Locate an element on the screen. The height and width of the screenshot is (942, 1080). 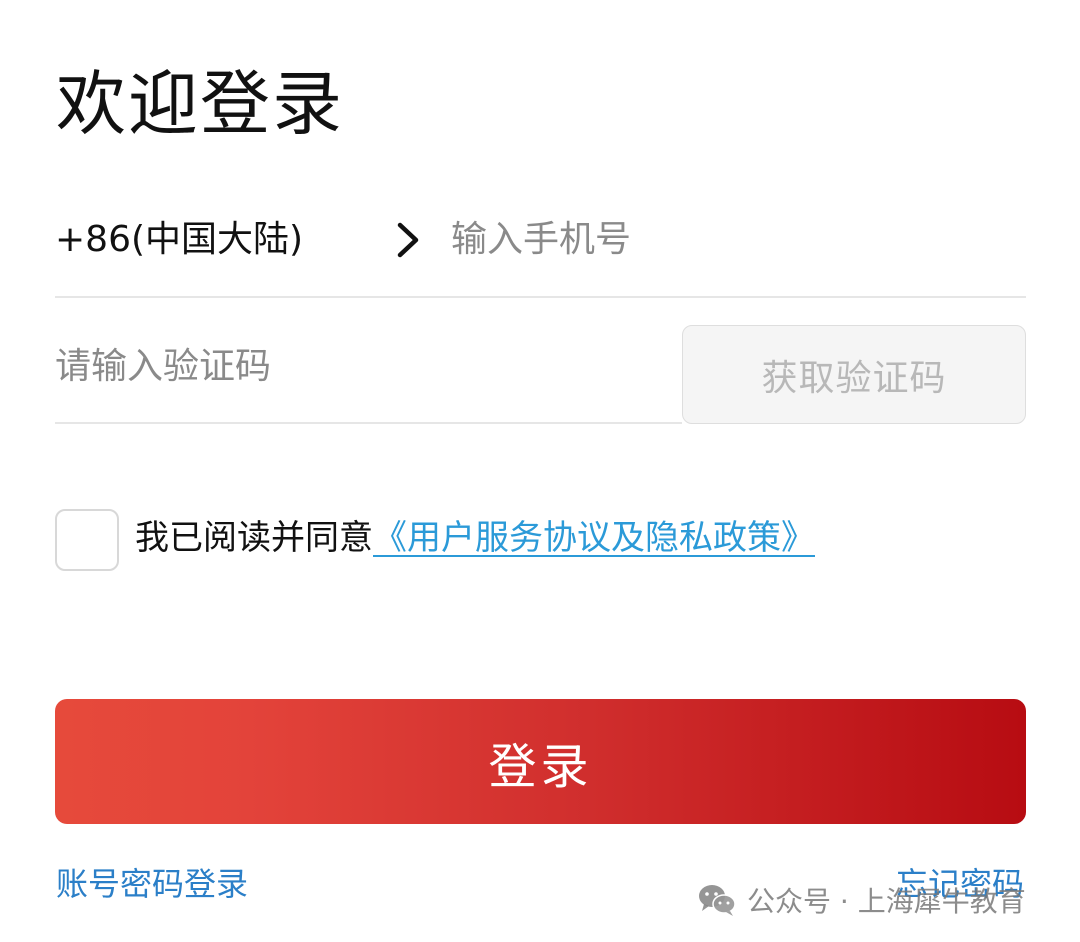
verification-code-row is located at coordinates (368, 377).